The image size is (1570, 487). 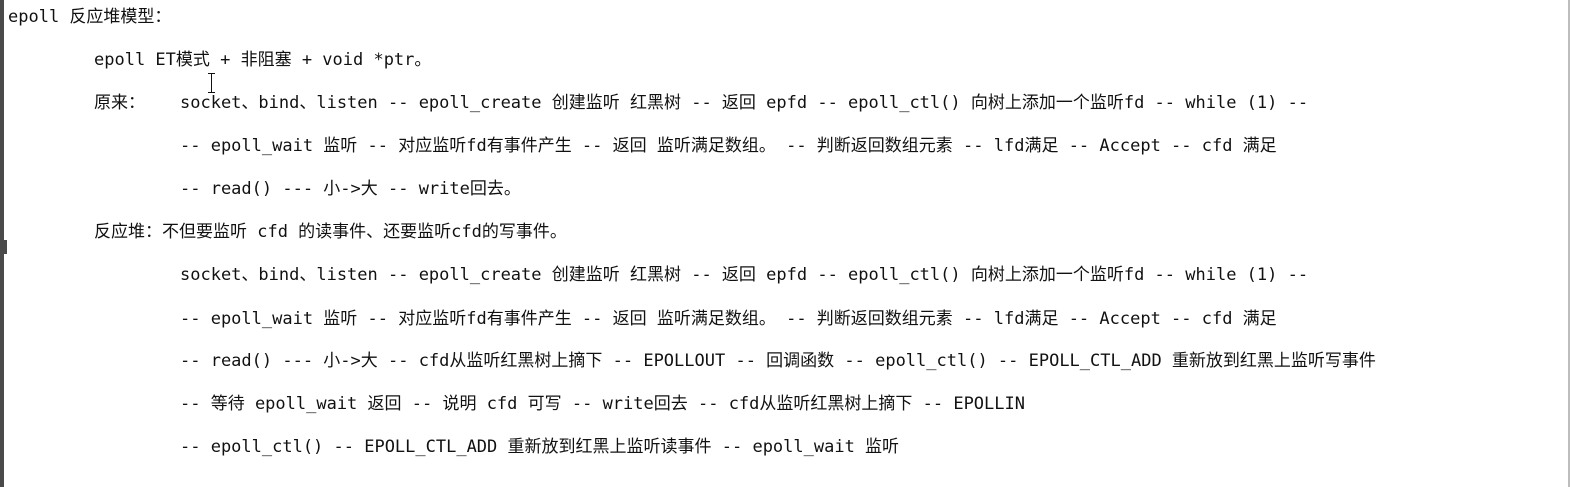 What do you see at coordinates (263, 60) in the screenshot?
I see `model-summary: epoll ET模式 + 非阻塞 + void *ptr。` at bounding box center [263, 60].